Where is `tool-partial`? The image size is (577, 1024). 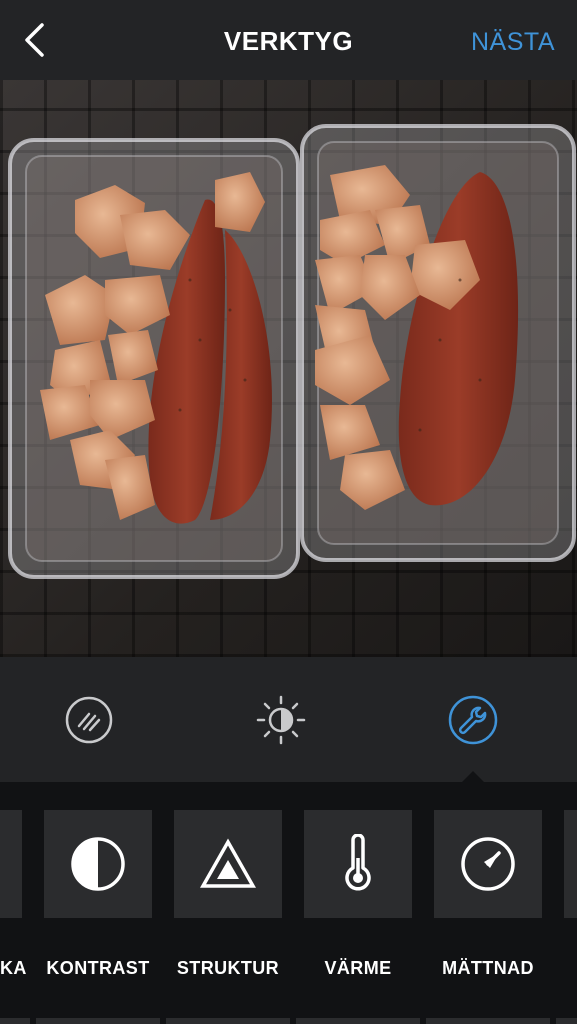 tool-partial is located at coordinates (11, 864).